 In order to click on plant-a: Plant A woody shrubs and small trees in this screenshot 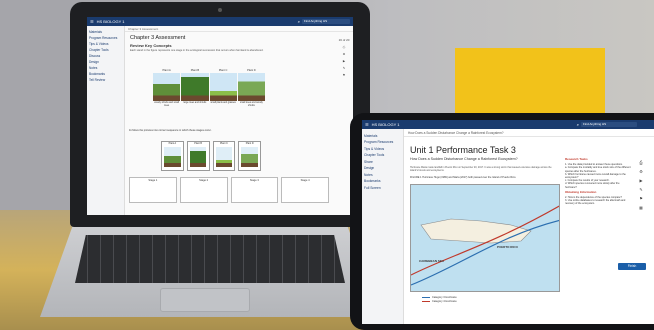, I will do `click(167, 94)`.